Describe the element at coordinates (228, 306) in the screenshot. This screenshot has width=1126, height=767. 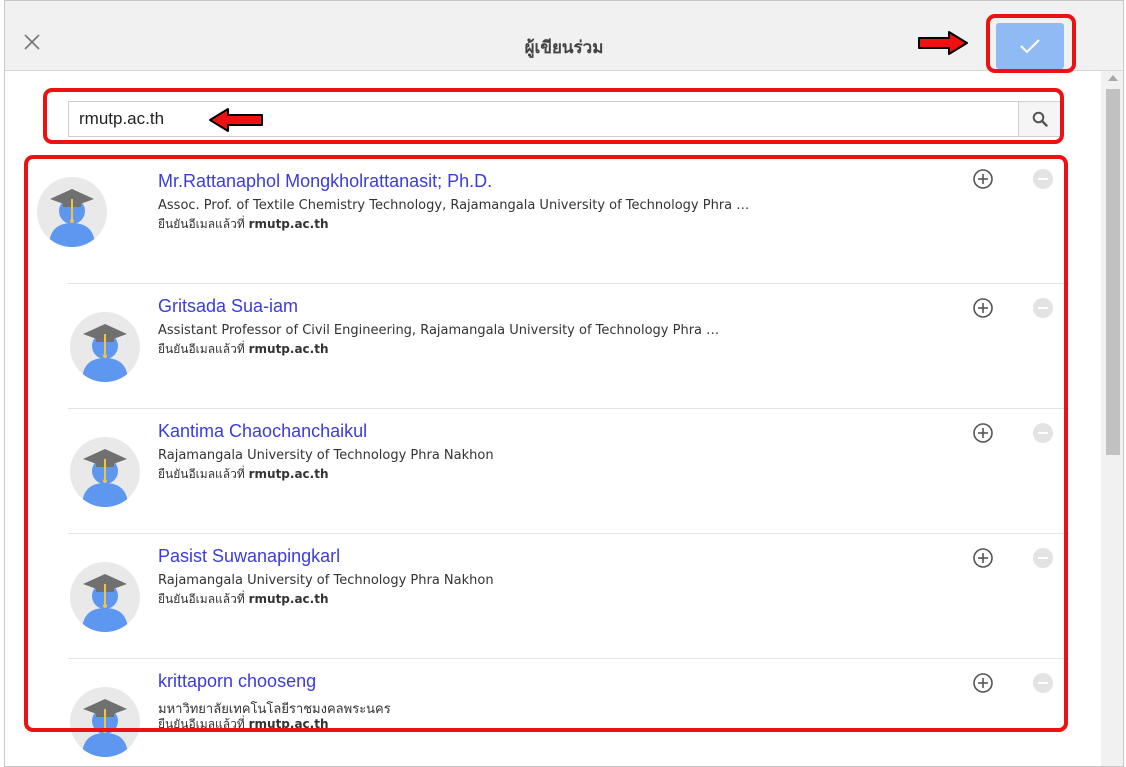
I see `author-name-link: Gritsada Sua-iam` at that location.